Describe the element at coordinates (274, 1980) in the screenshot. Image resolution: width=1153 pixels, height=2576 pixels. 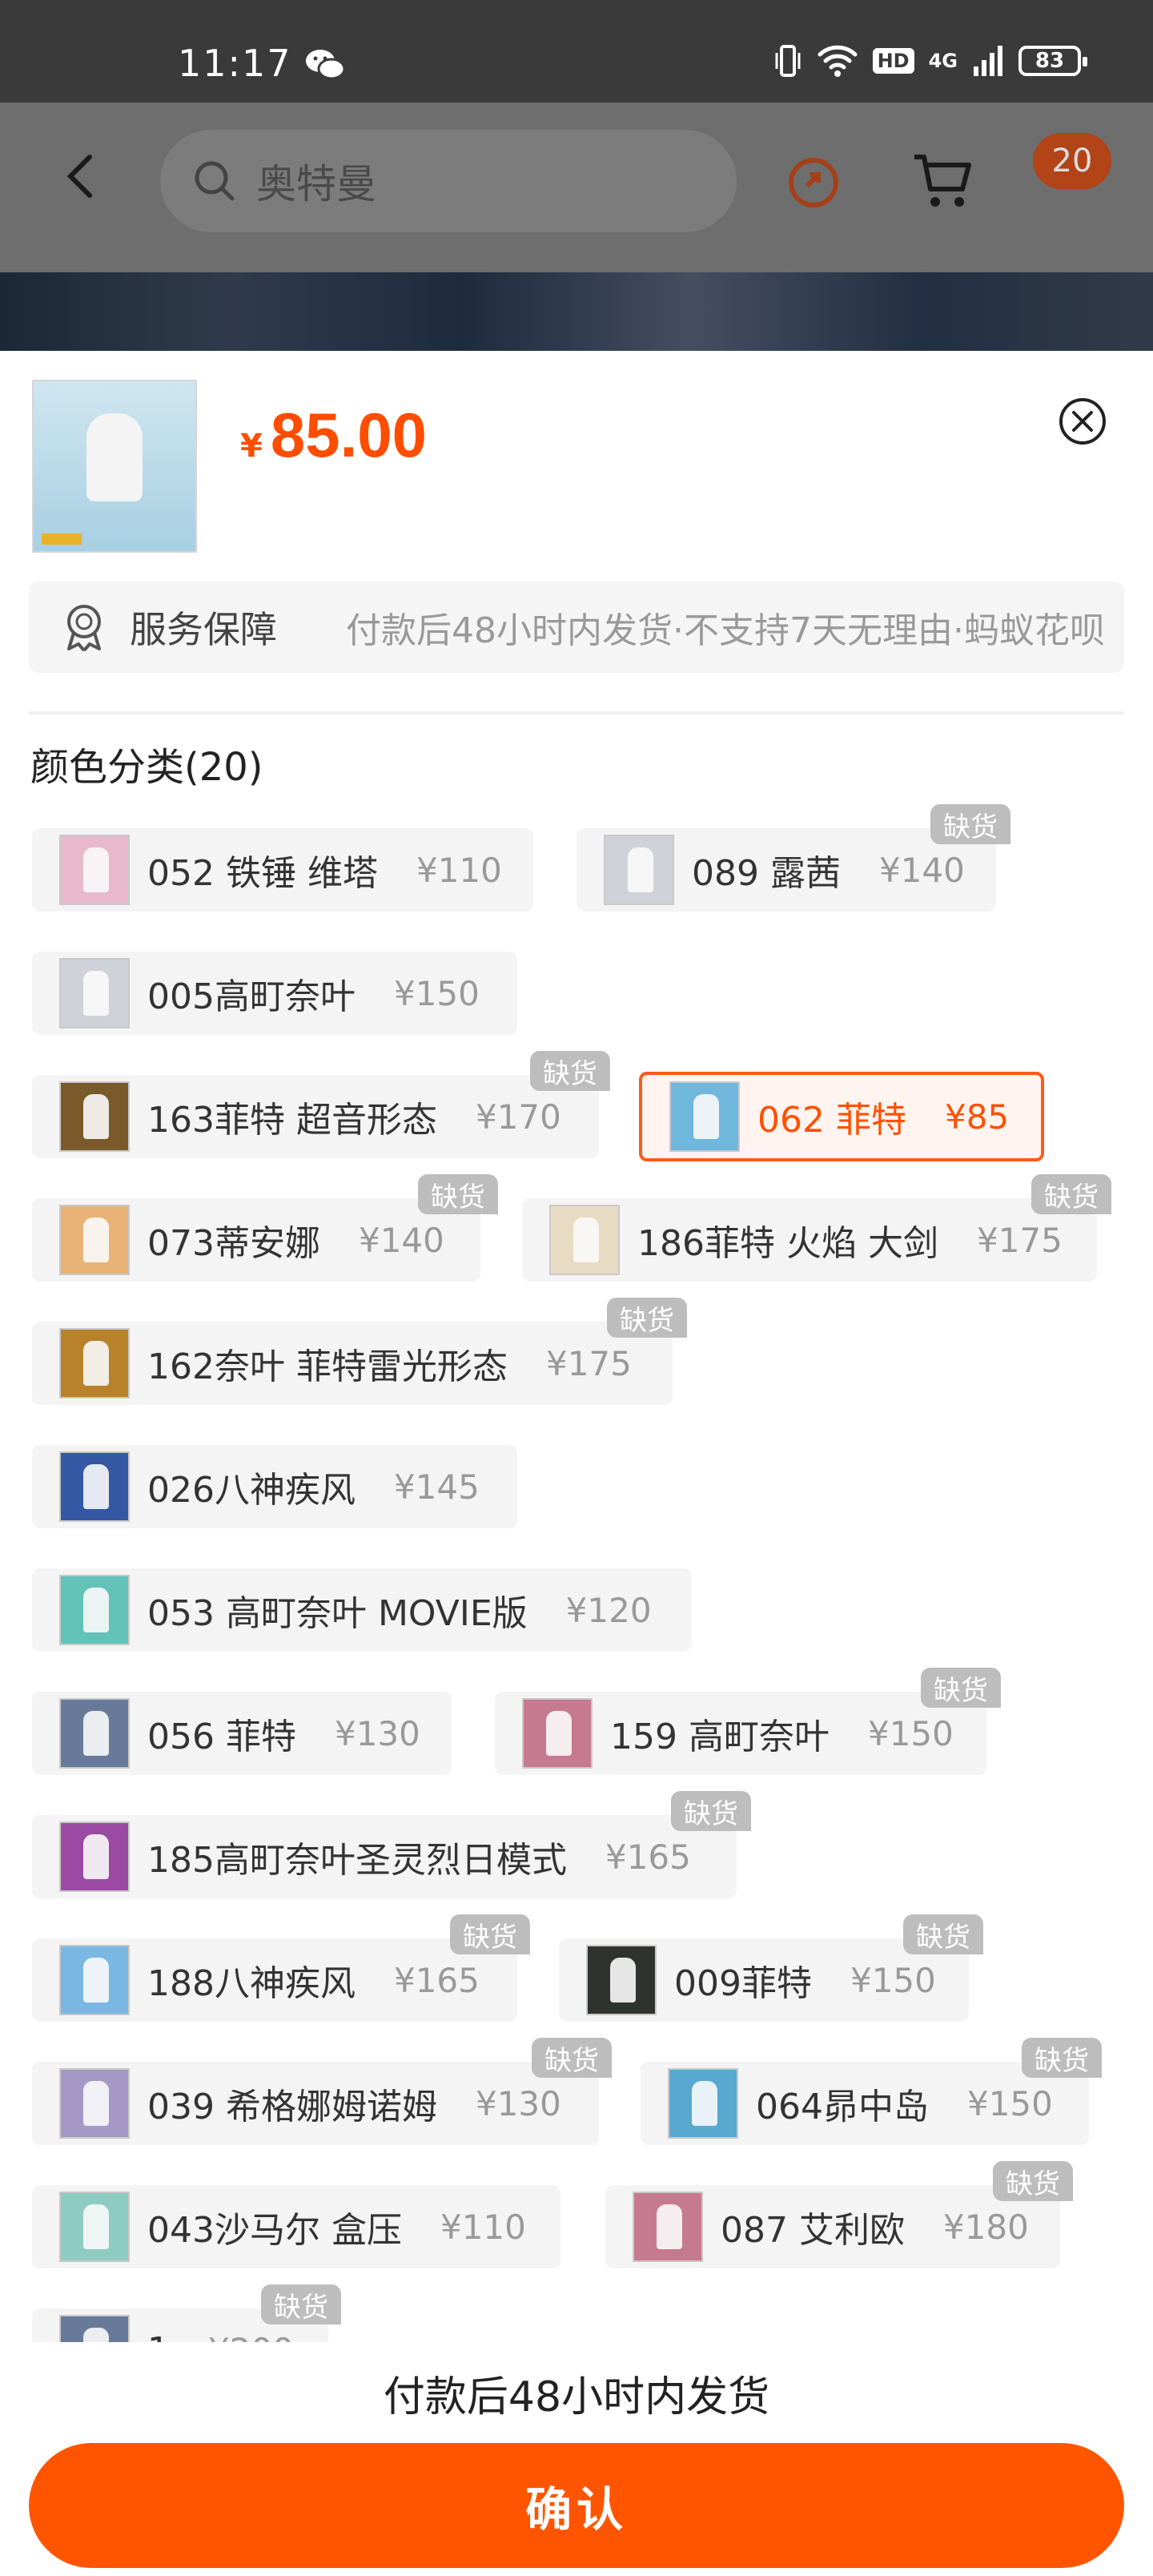
I see `option-188: 188八神疾风 ¥165` at that location.